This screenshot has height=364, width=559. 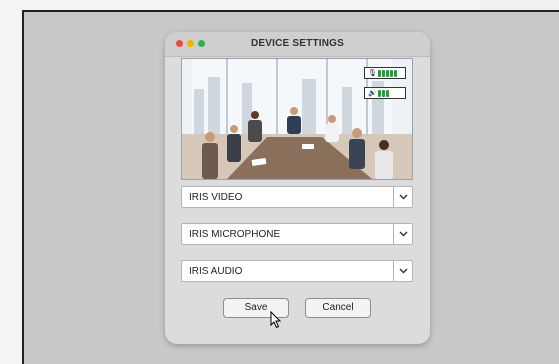 What do you see at coordinates (235, 234) in the screenshot?
I see `microphone-device-value: IRIS MICROPHONE` at bounding box center [235, 234].